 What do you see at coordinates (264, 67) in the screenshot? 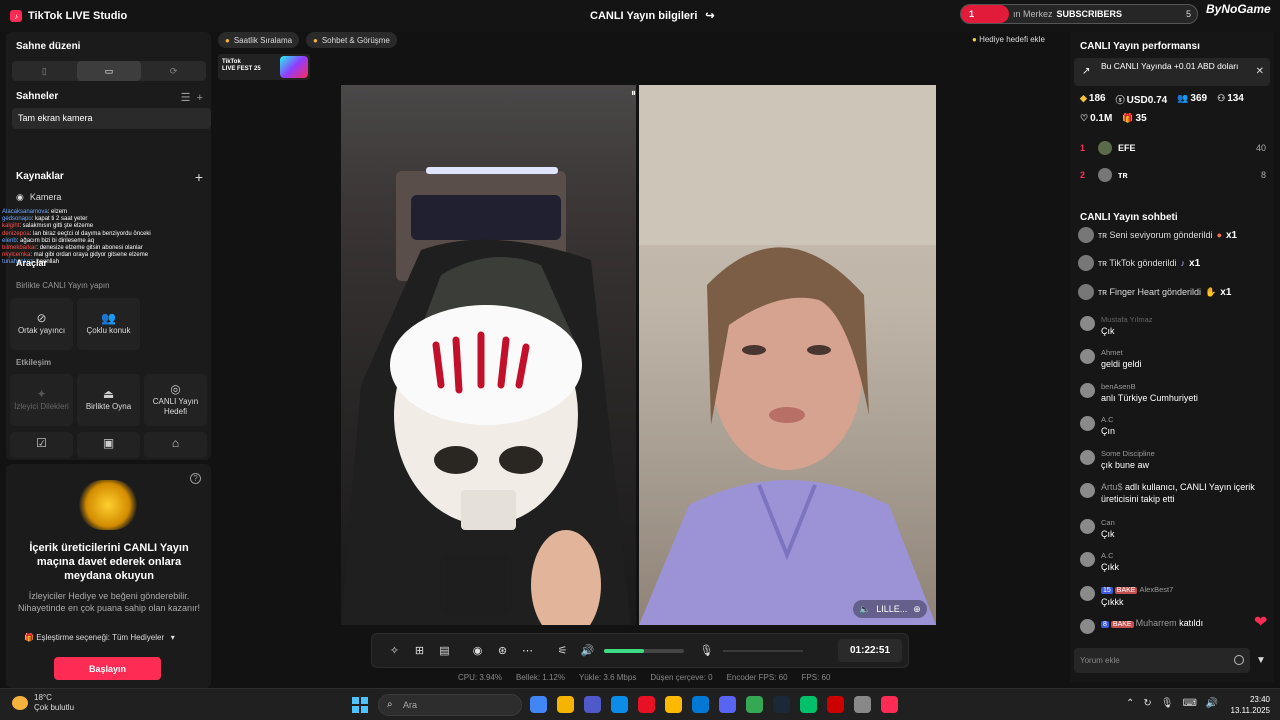
I see `livefest-banner: TikTok LIVE FEST 25` at bounding box center [264, 67].